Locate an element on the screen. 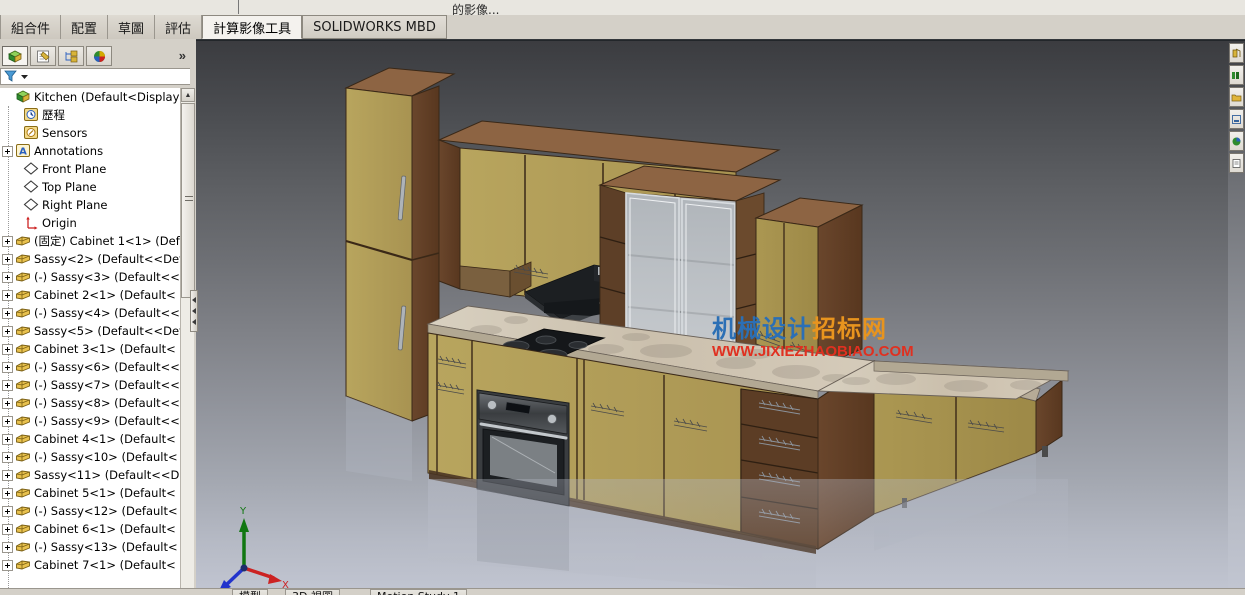 The height and width of the screenshot is (595, 1245). tree-item-cabinet-4: Cabinet 4<1> (Default< is located at coordinates (90, 439).